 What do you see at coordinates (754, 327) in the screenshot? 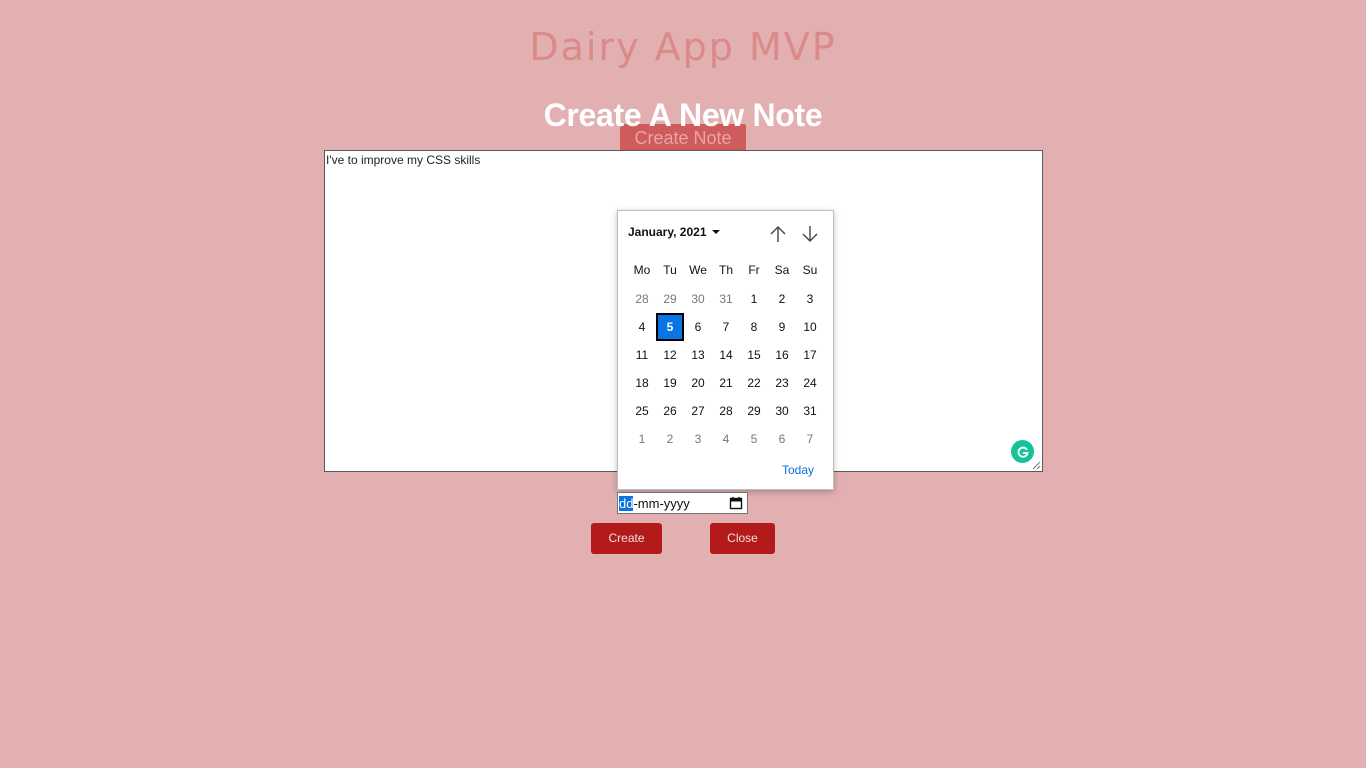
I see `calendar-day: 8` at bounding box center [754, 327].